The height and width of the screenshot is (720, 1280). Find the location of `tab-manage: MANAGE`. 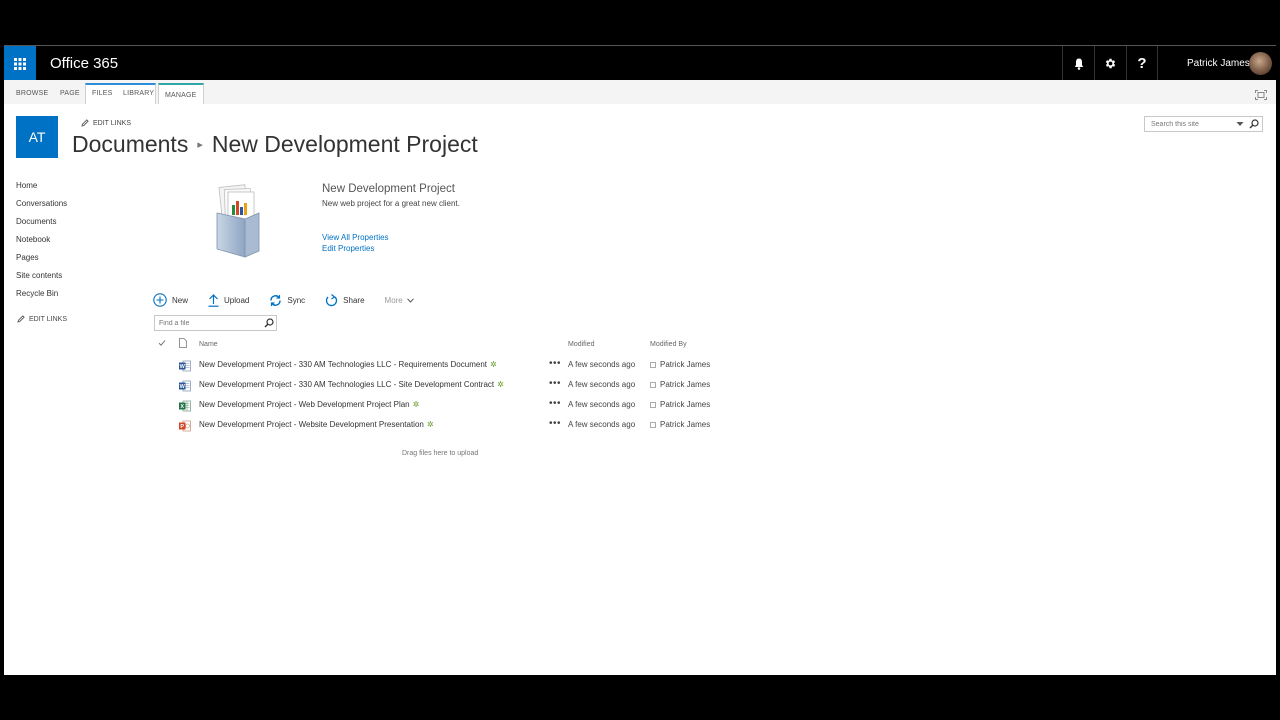

tab-manage: MANAGE is located at coordinates (181, 93).